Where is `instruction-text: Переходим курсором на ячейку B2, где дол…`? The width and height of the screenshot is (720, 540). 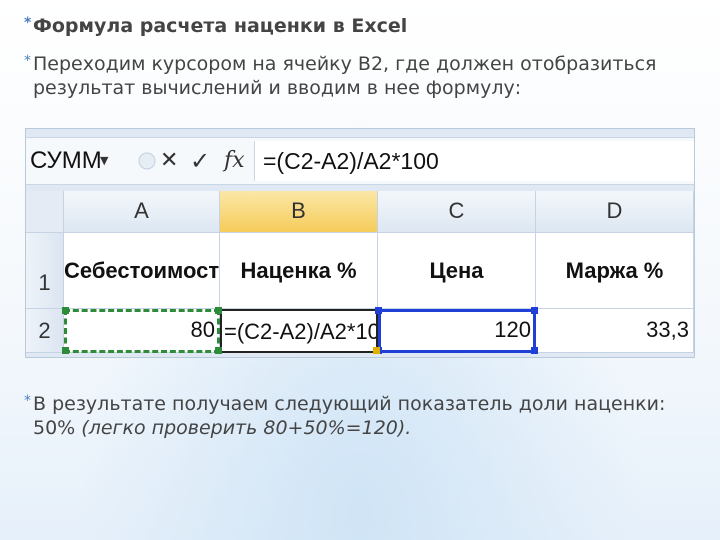 instruction-text: Переходим курсором на ячейку B2, где дол… is located at coordinates (345, 76).